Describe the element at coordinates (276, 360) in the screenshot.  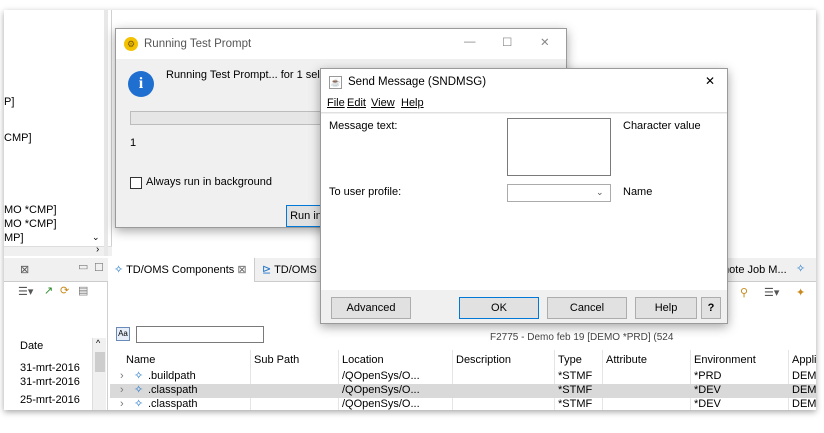
I see `column-header-sub-path: Sub Path` at that location.